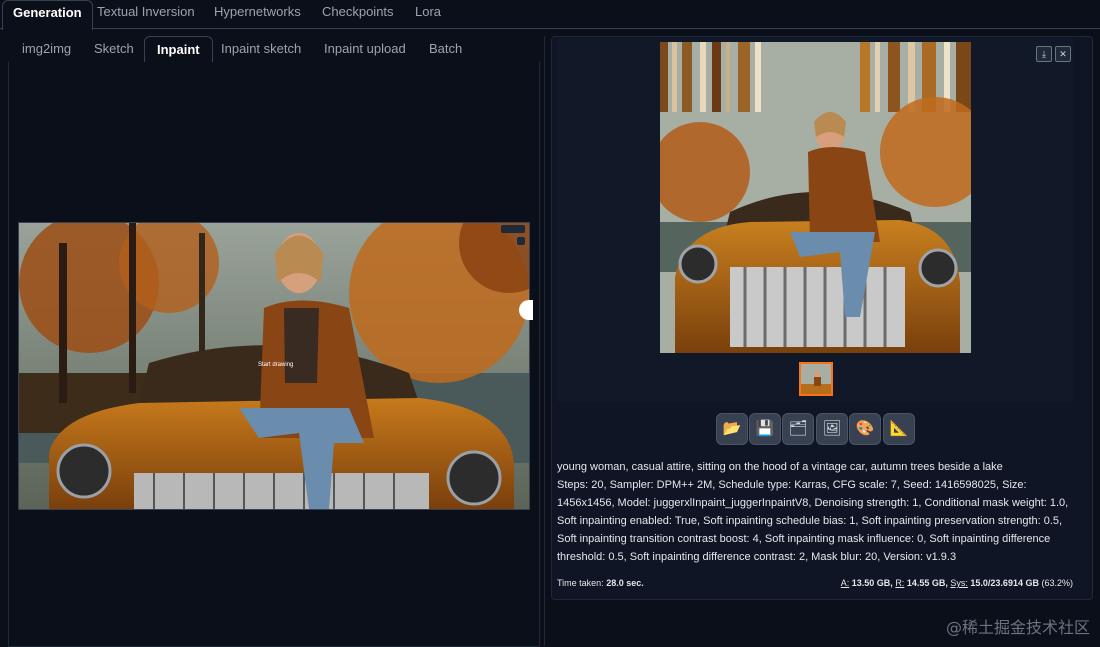 Image resolution: width=1100 pixels, height=647 pixels. I want to click on palette-icon: 🎨, so click(865, 428).